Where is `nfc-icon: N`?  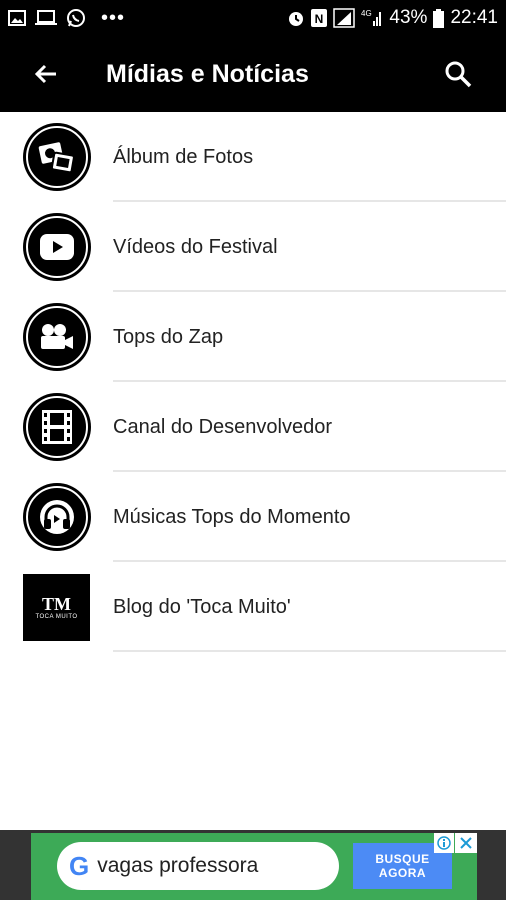
nfc-icon: N is located at coordinates (319, 18).